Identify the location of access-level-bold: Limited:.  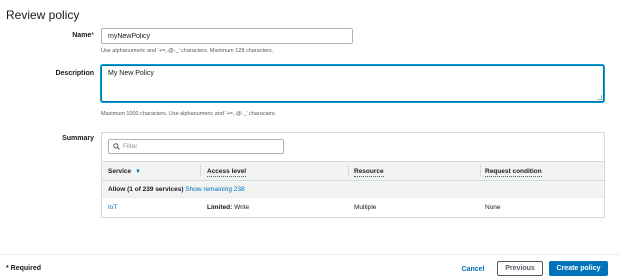
(220, 207).